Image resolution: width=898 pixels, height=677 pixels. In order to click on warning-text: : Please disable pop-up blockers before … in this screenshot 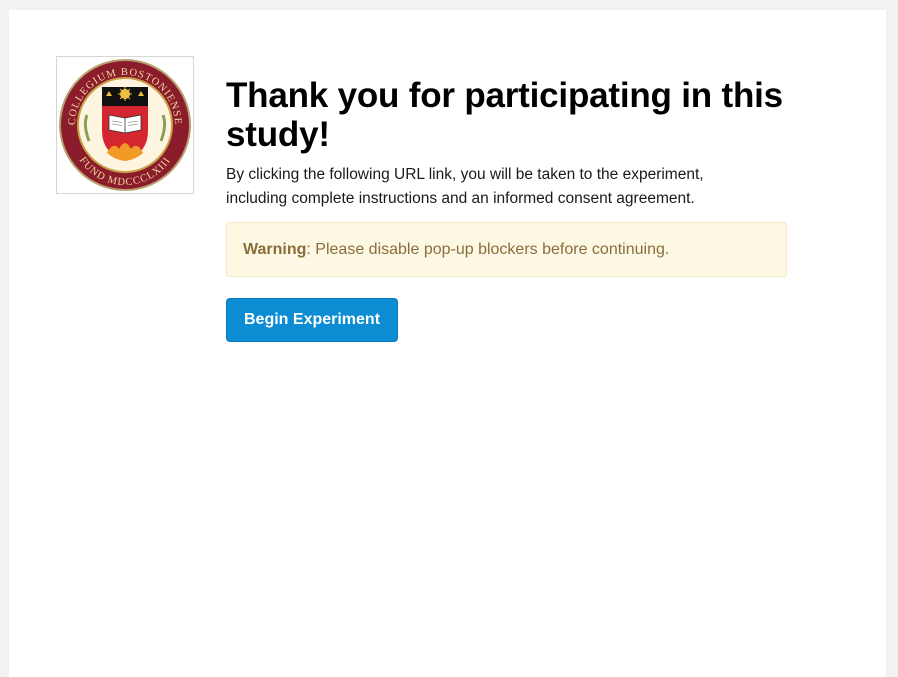, I will do `click(488, 249)`.